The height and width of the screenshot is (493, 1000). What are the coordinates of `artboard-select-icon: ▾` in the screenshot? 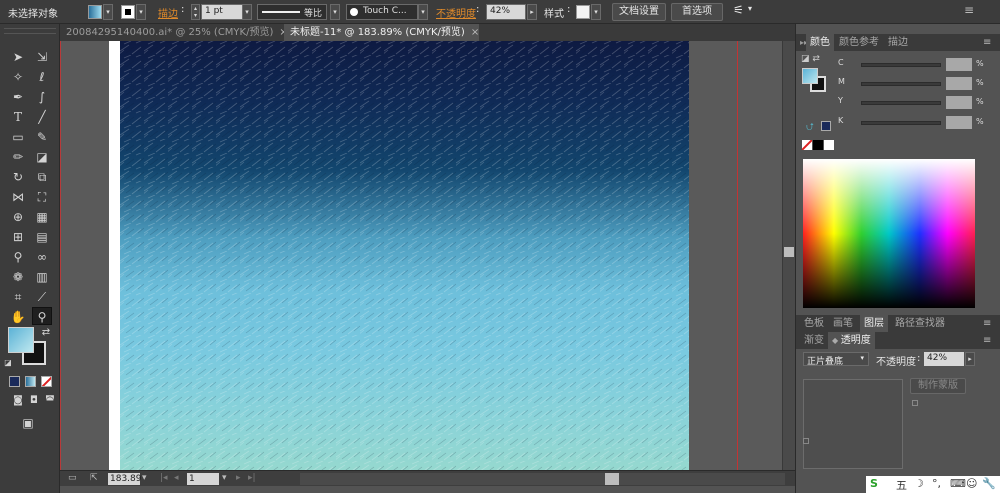 It's located at (224, 478).